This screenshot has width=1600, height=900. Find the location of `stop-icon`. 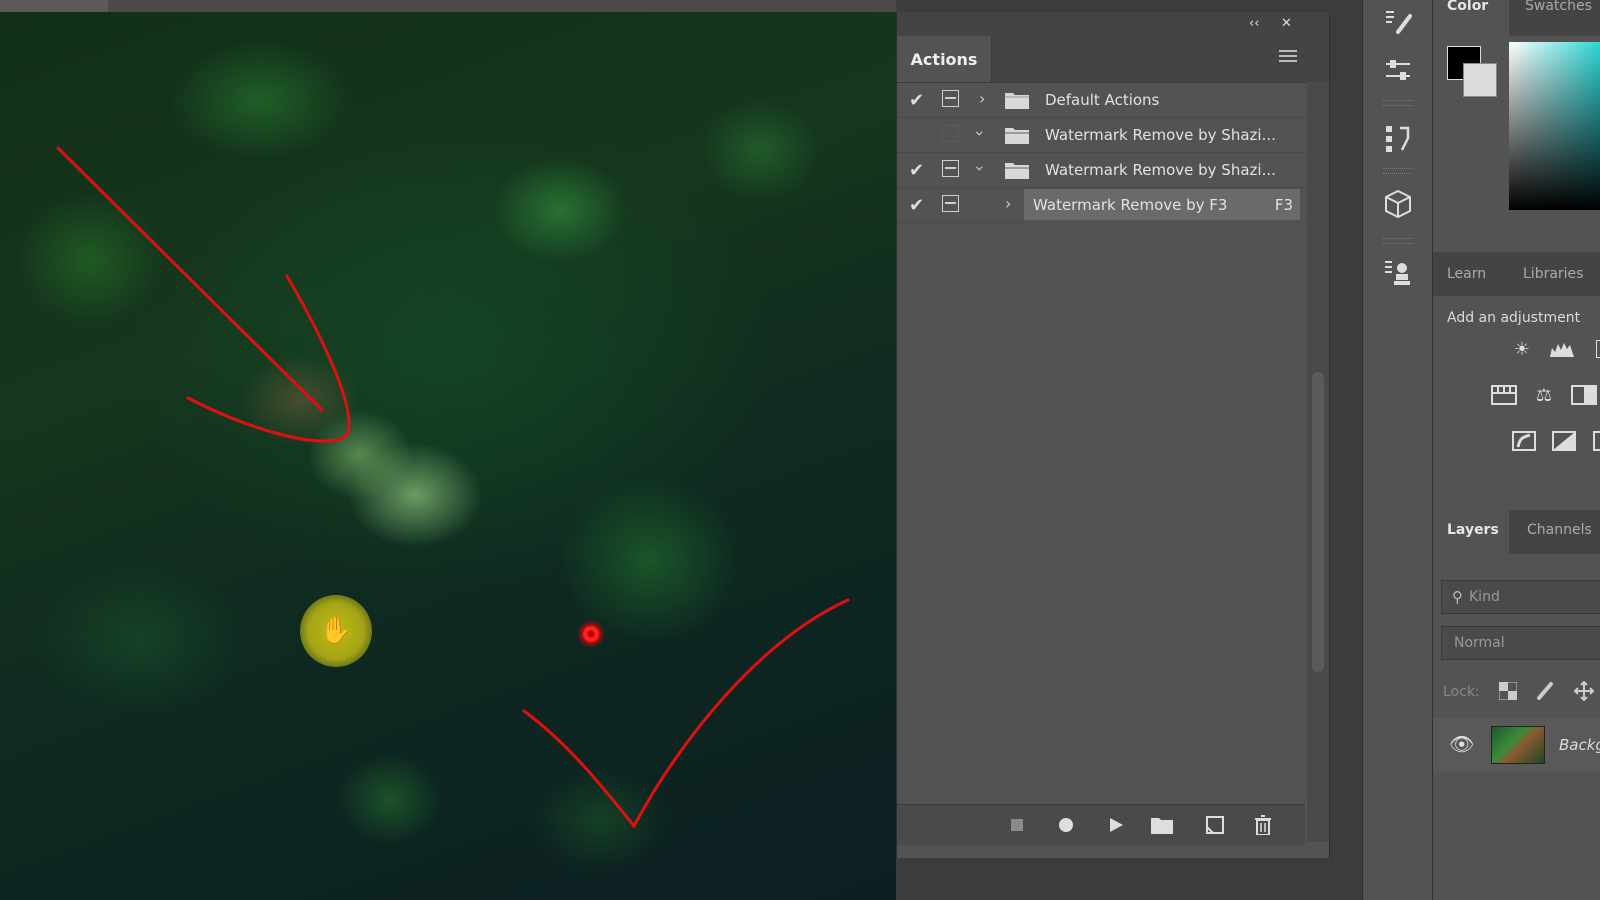

stop-icon is located at coordinates (1017, 825).